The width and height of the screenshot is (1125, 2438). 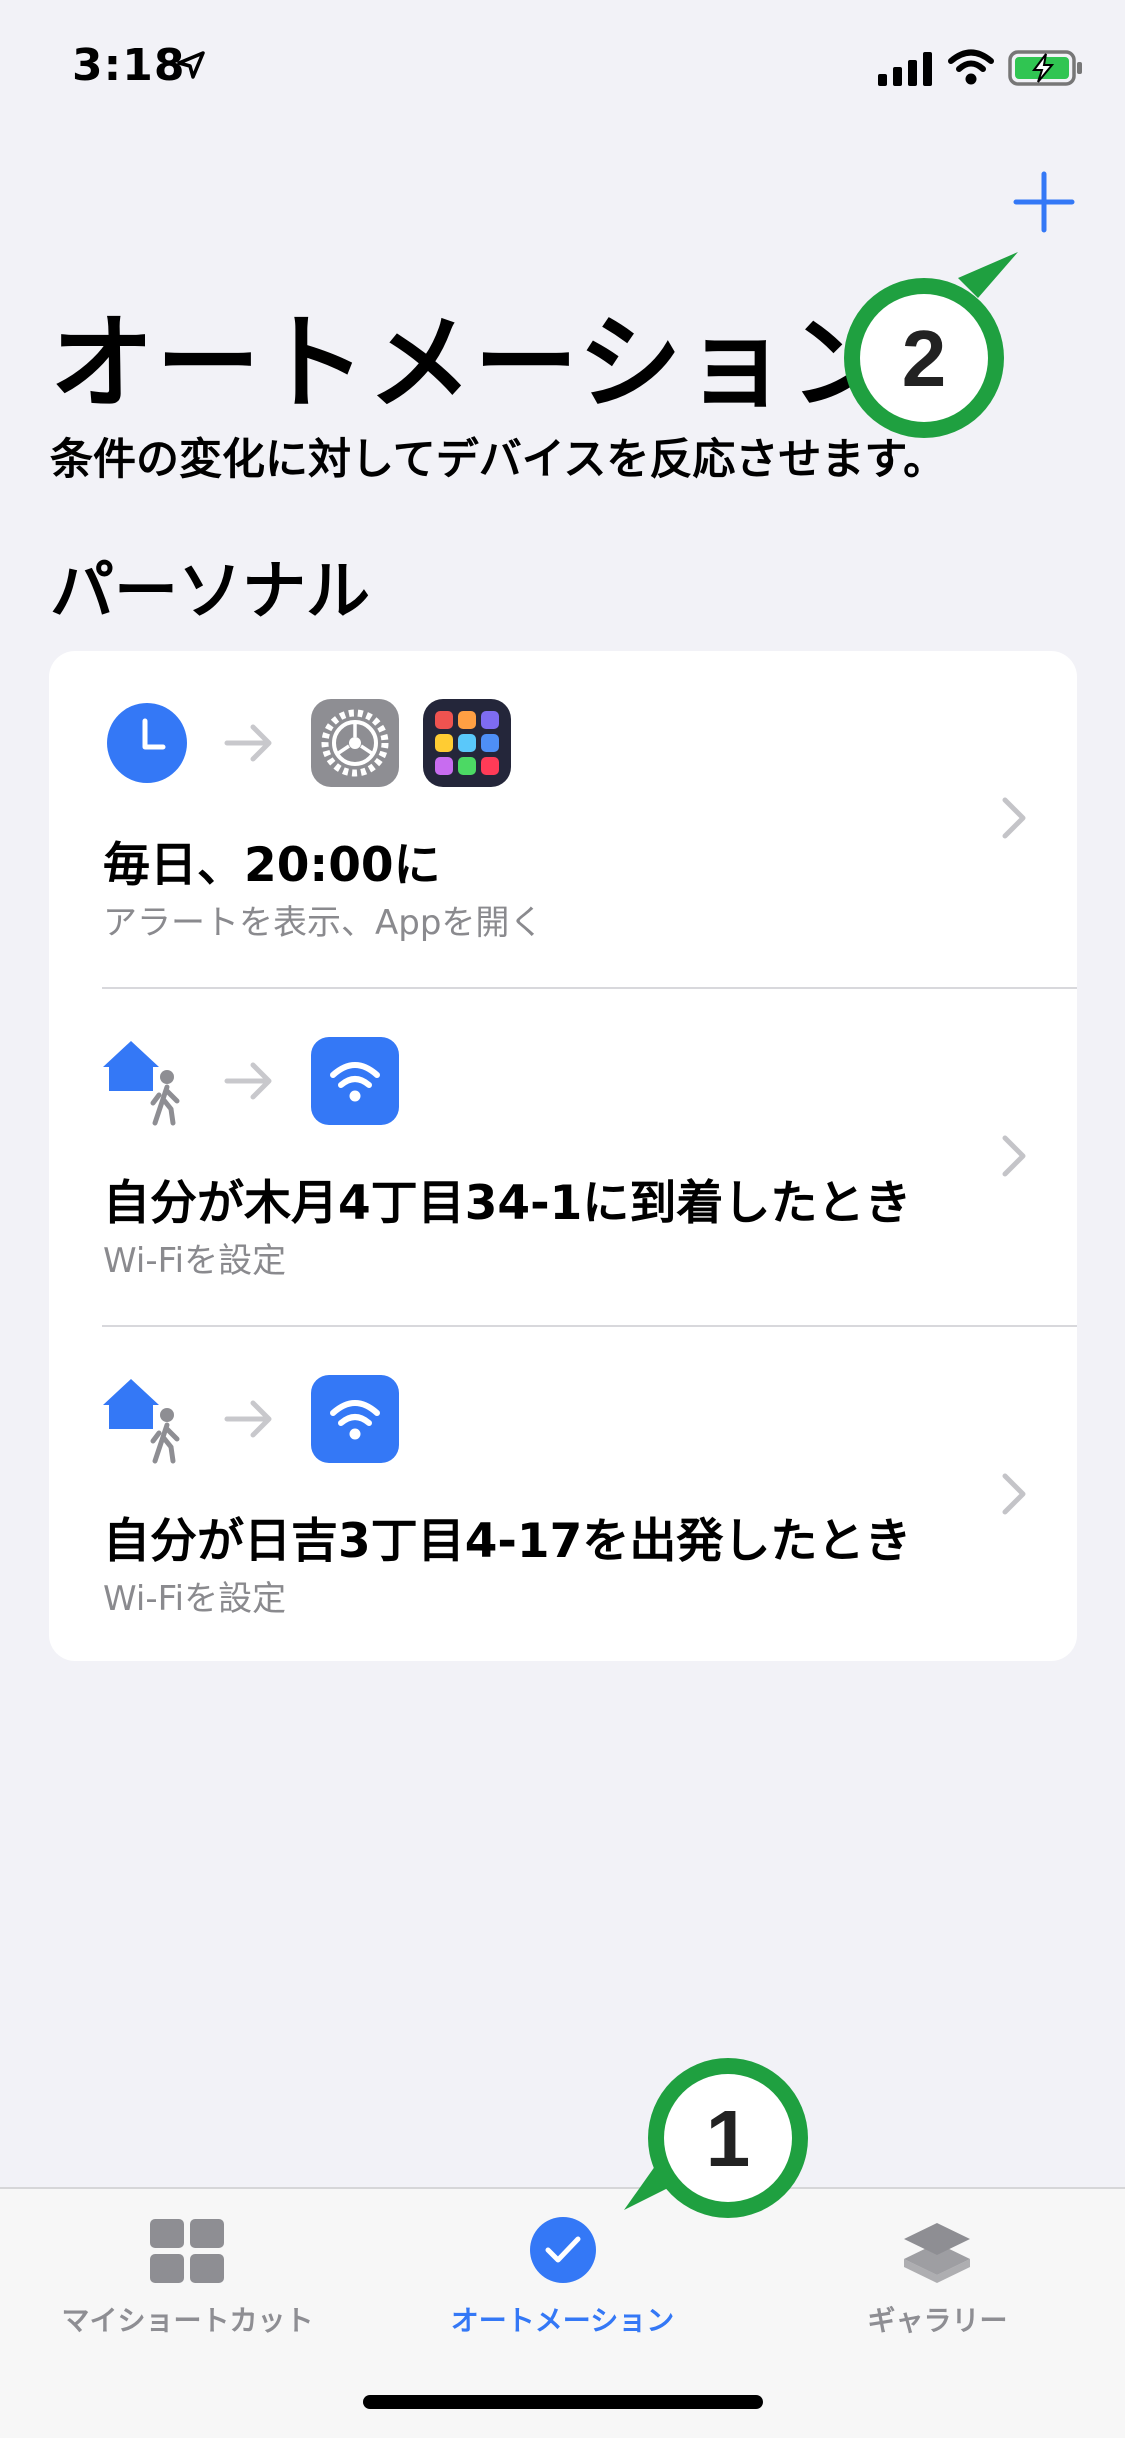 I want to click on status-time: 3:18, so click(x=129, y=65).